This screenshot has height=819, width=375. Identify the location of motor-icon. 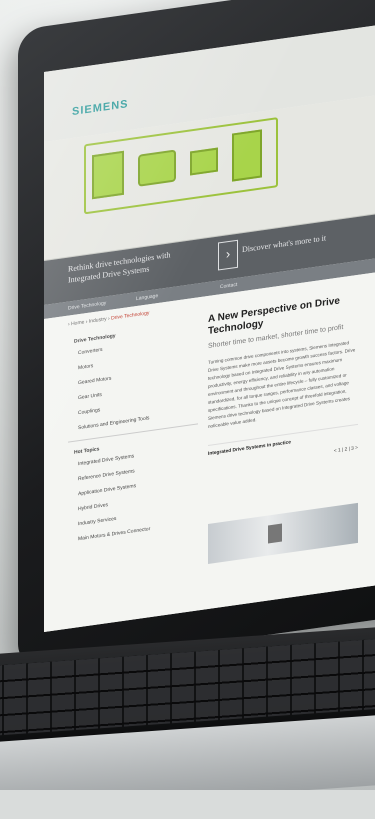
(157, 168).